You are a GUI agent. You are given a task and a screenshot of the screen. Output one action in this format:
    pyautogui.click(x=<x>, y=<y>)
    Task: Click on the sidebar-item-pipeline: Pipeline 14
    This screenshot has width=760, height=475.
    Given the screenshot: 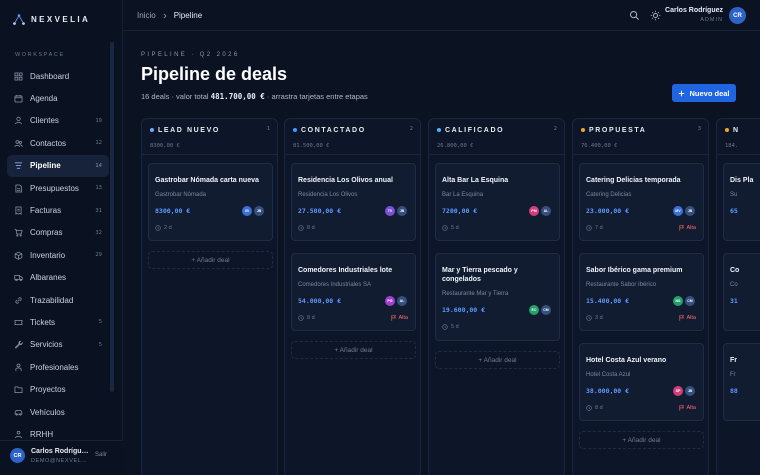 What is the action you would take?
    pyautogui.click(x=58, y=165)
    